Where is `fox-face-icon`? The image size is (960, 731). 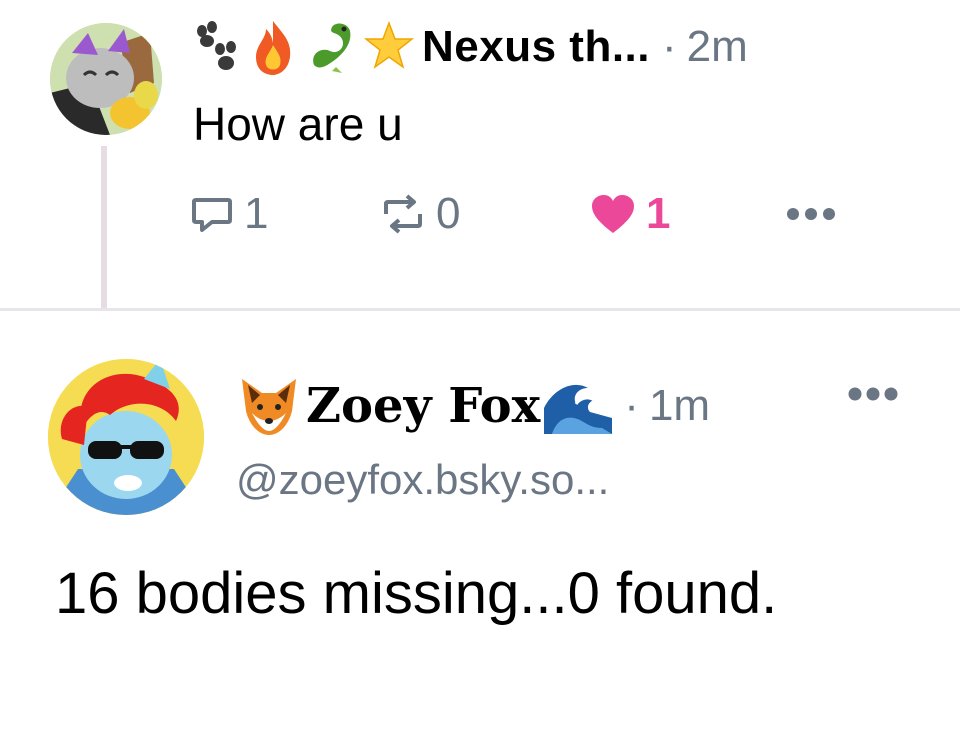 fox-face-icon is located at coordinates (269, 406).